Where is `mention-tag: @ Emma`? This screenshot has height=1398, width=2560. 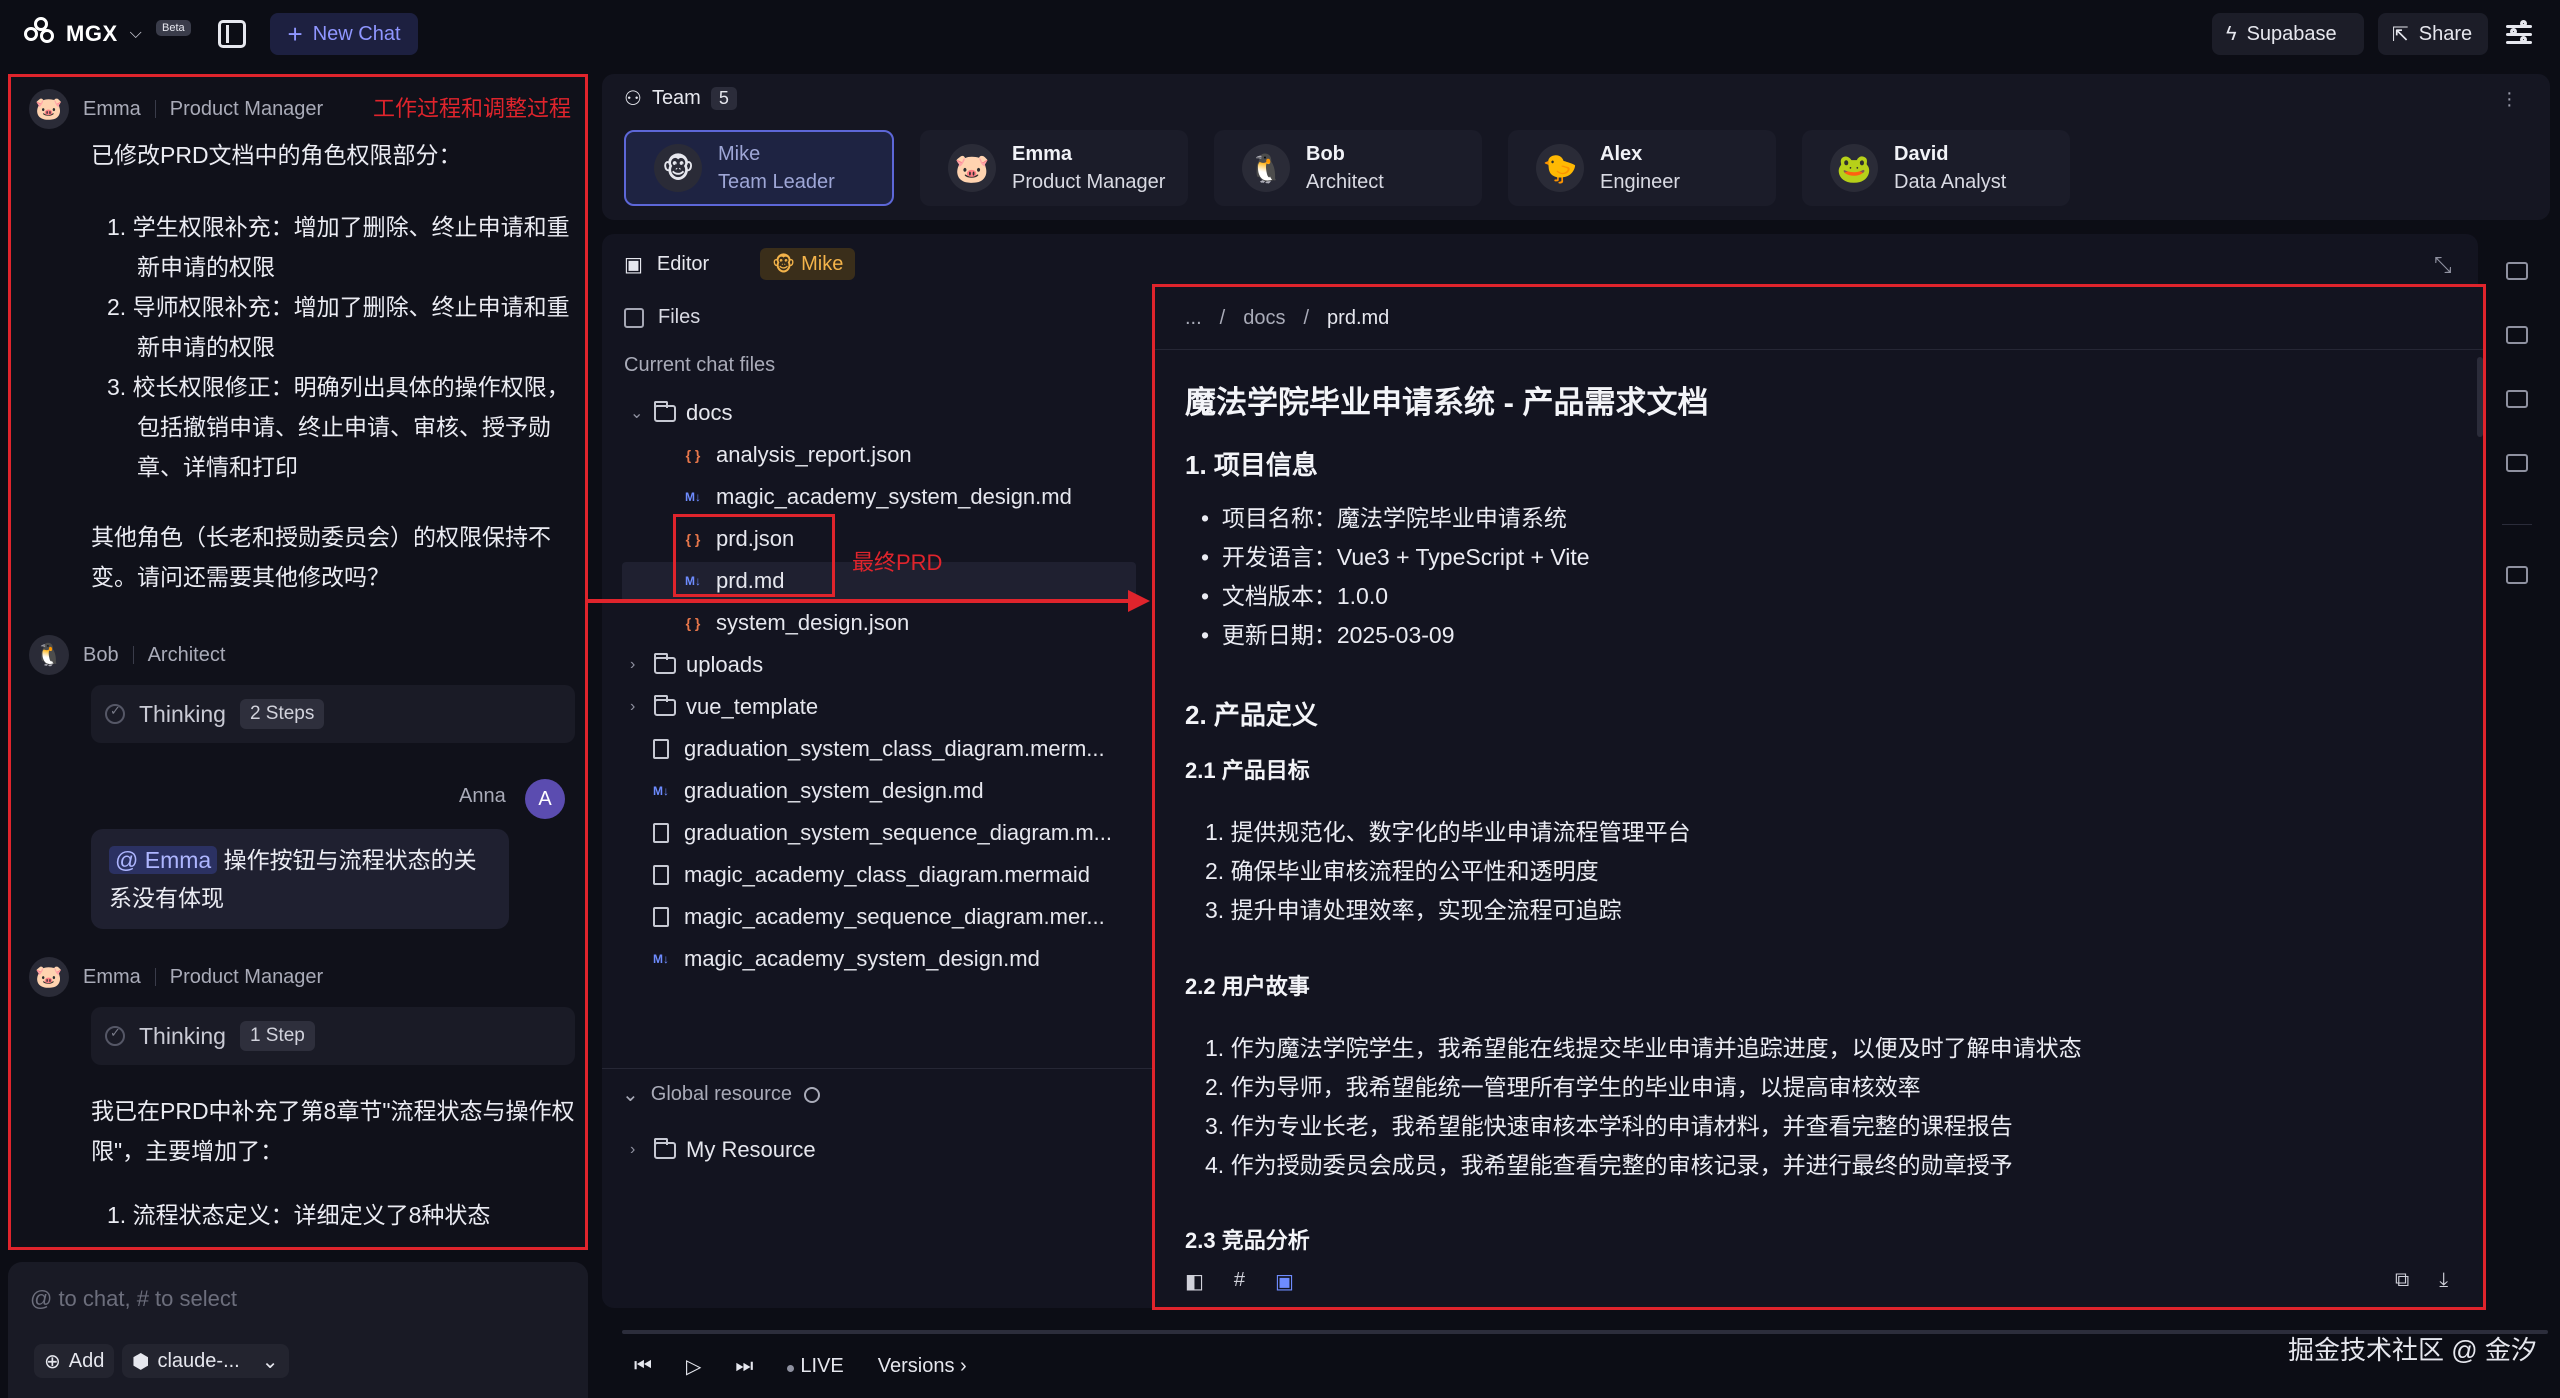 mention-tag: @ Emma is located at coordinates (163, 860).